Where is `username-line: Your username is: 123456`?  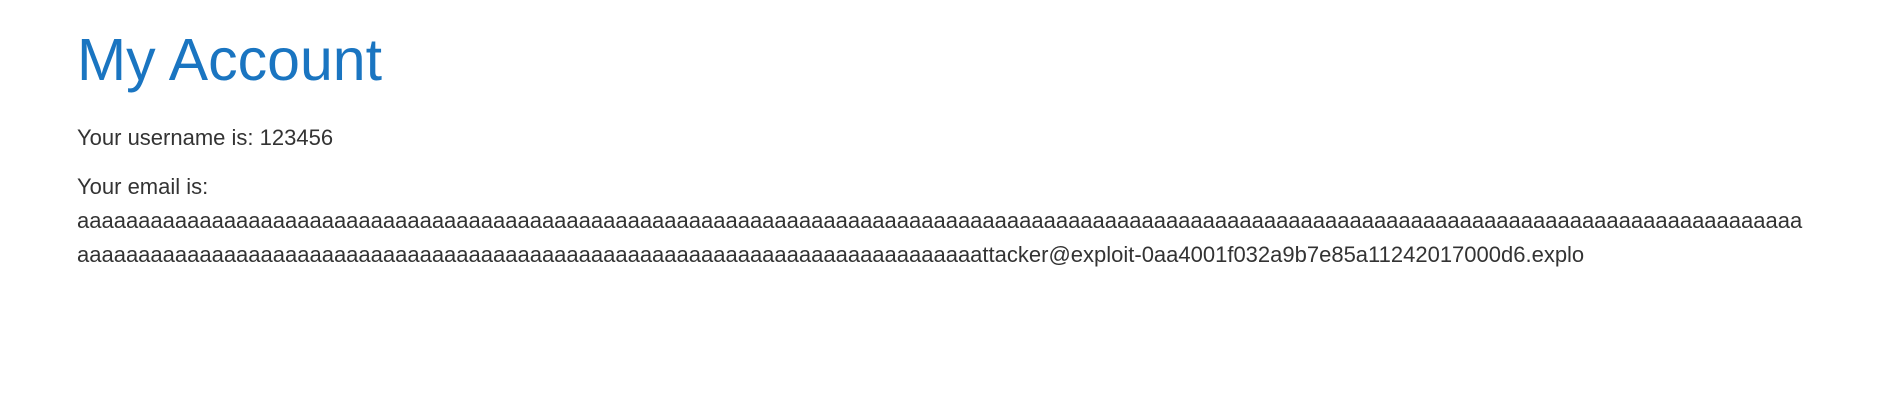 username-line: Your username is: 123456 is located at coordinates (942, 138).